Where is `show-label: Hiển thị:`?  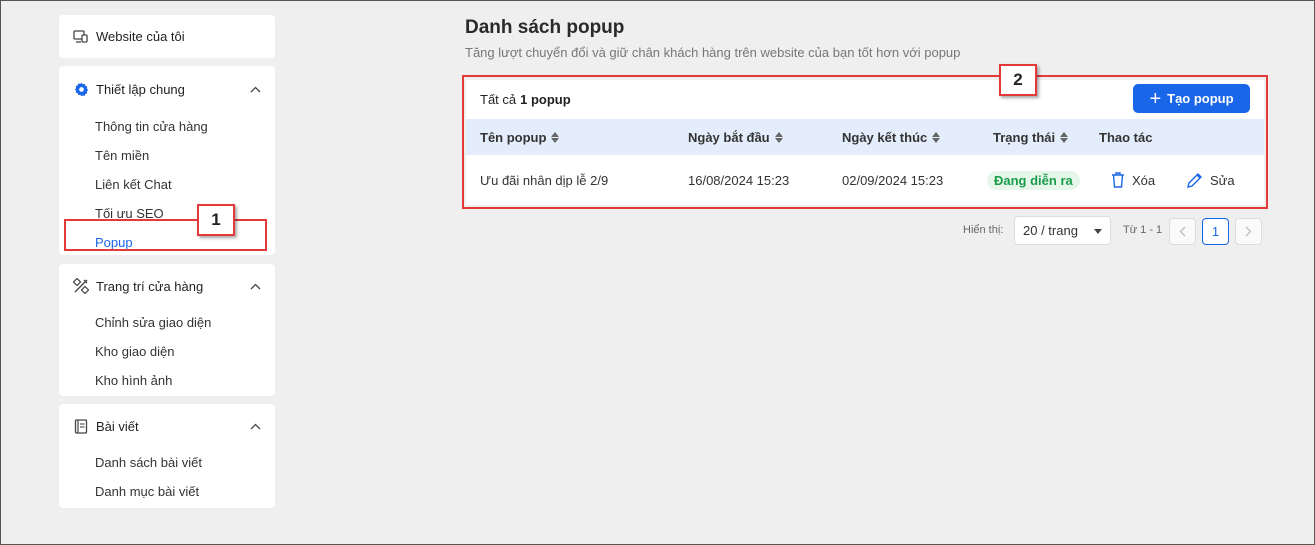
show-label: Hiển thị: is located at coordinates (983, 230).